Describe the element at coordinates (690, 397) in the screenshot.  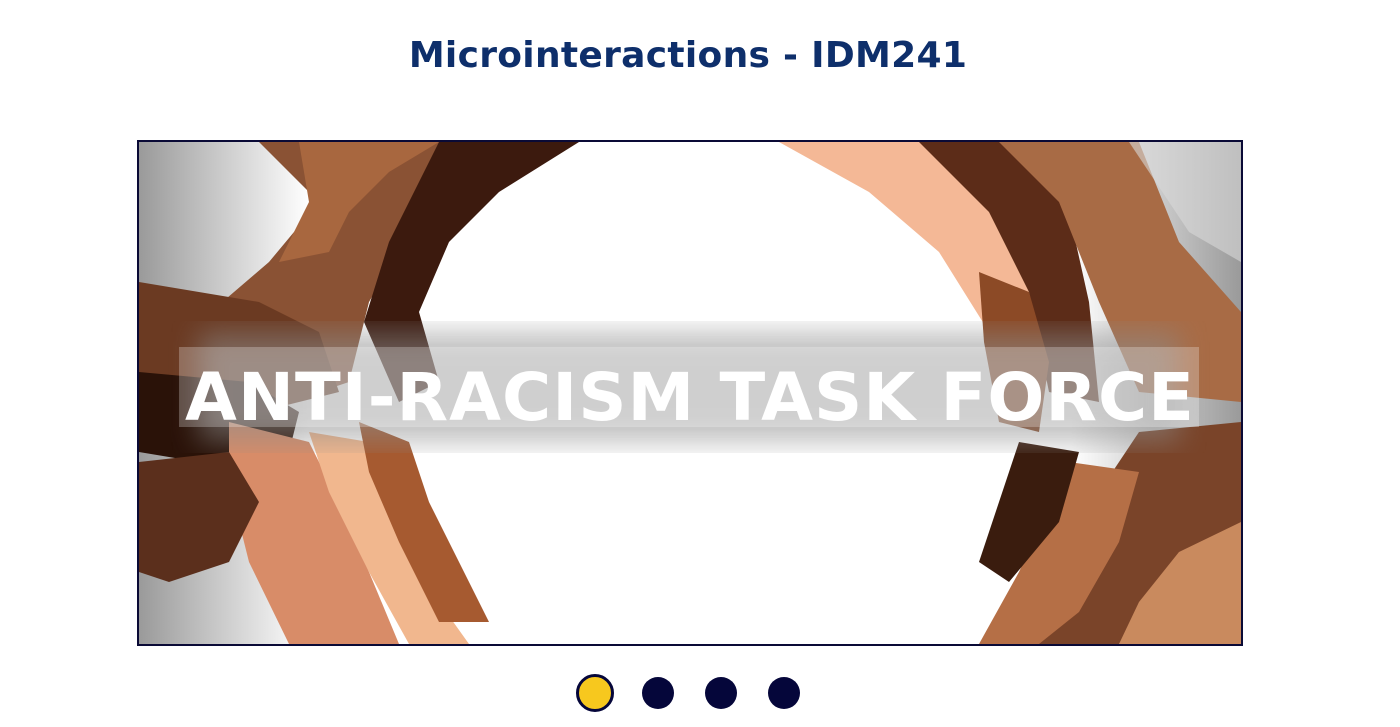
I see `slide-caption: ANTI-RACISM TASK FORCE` at that location.